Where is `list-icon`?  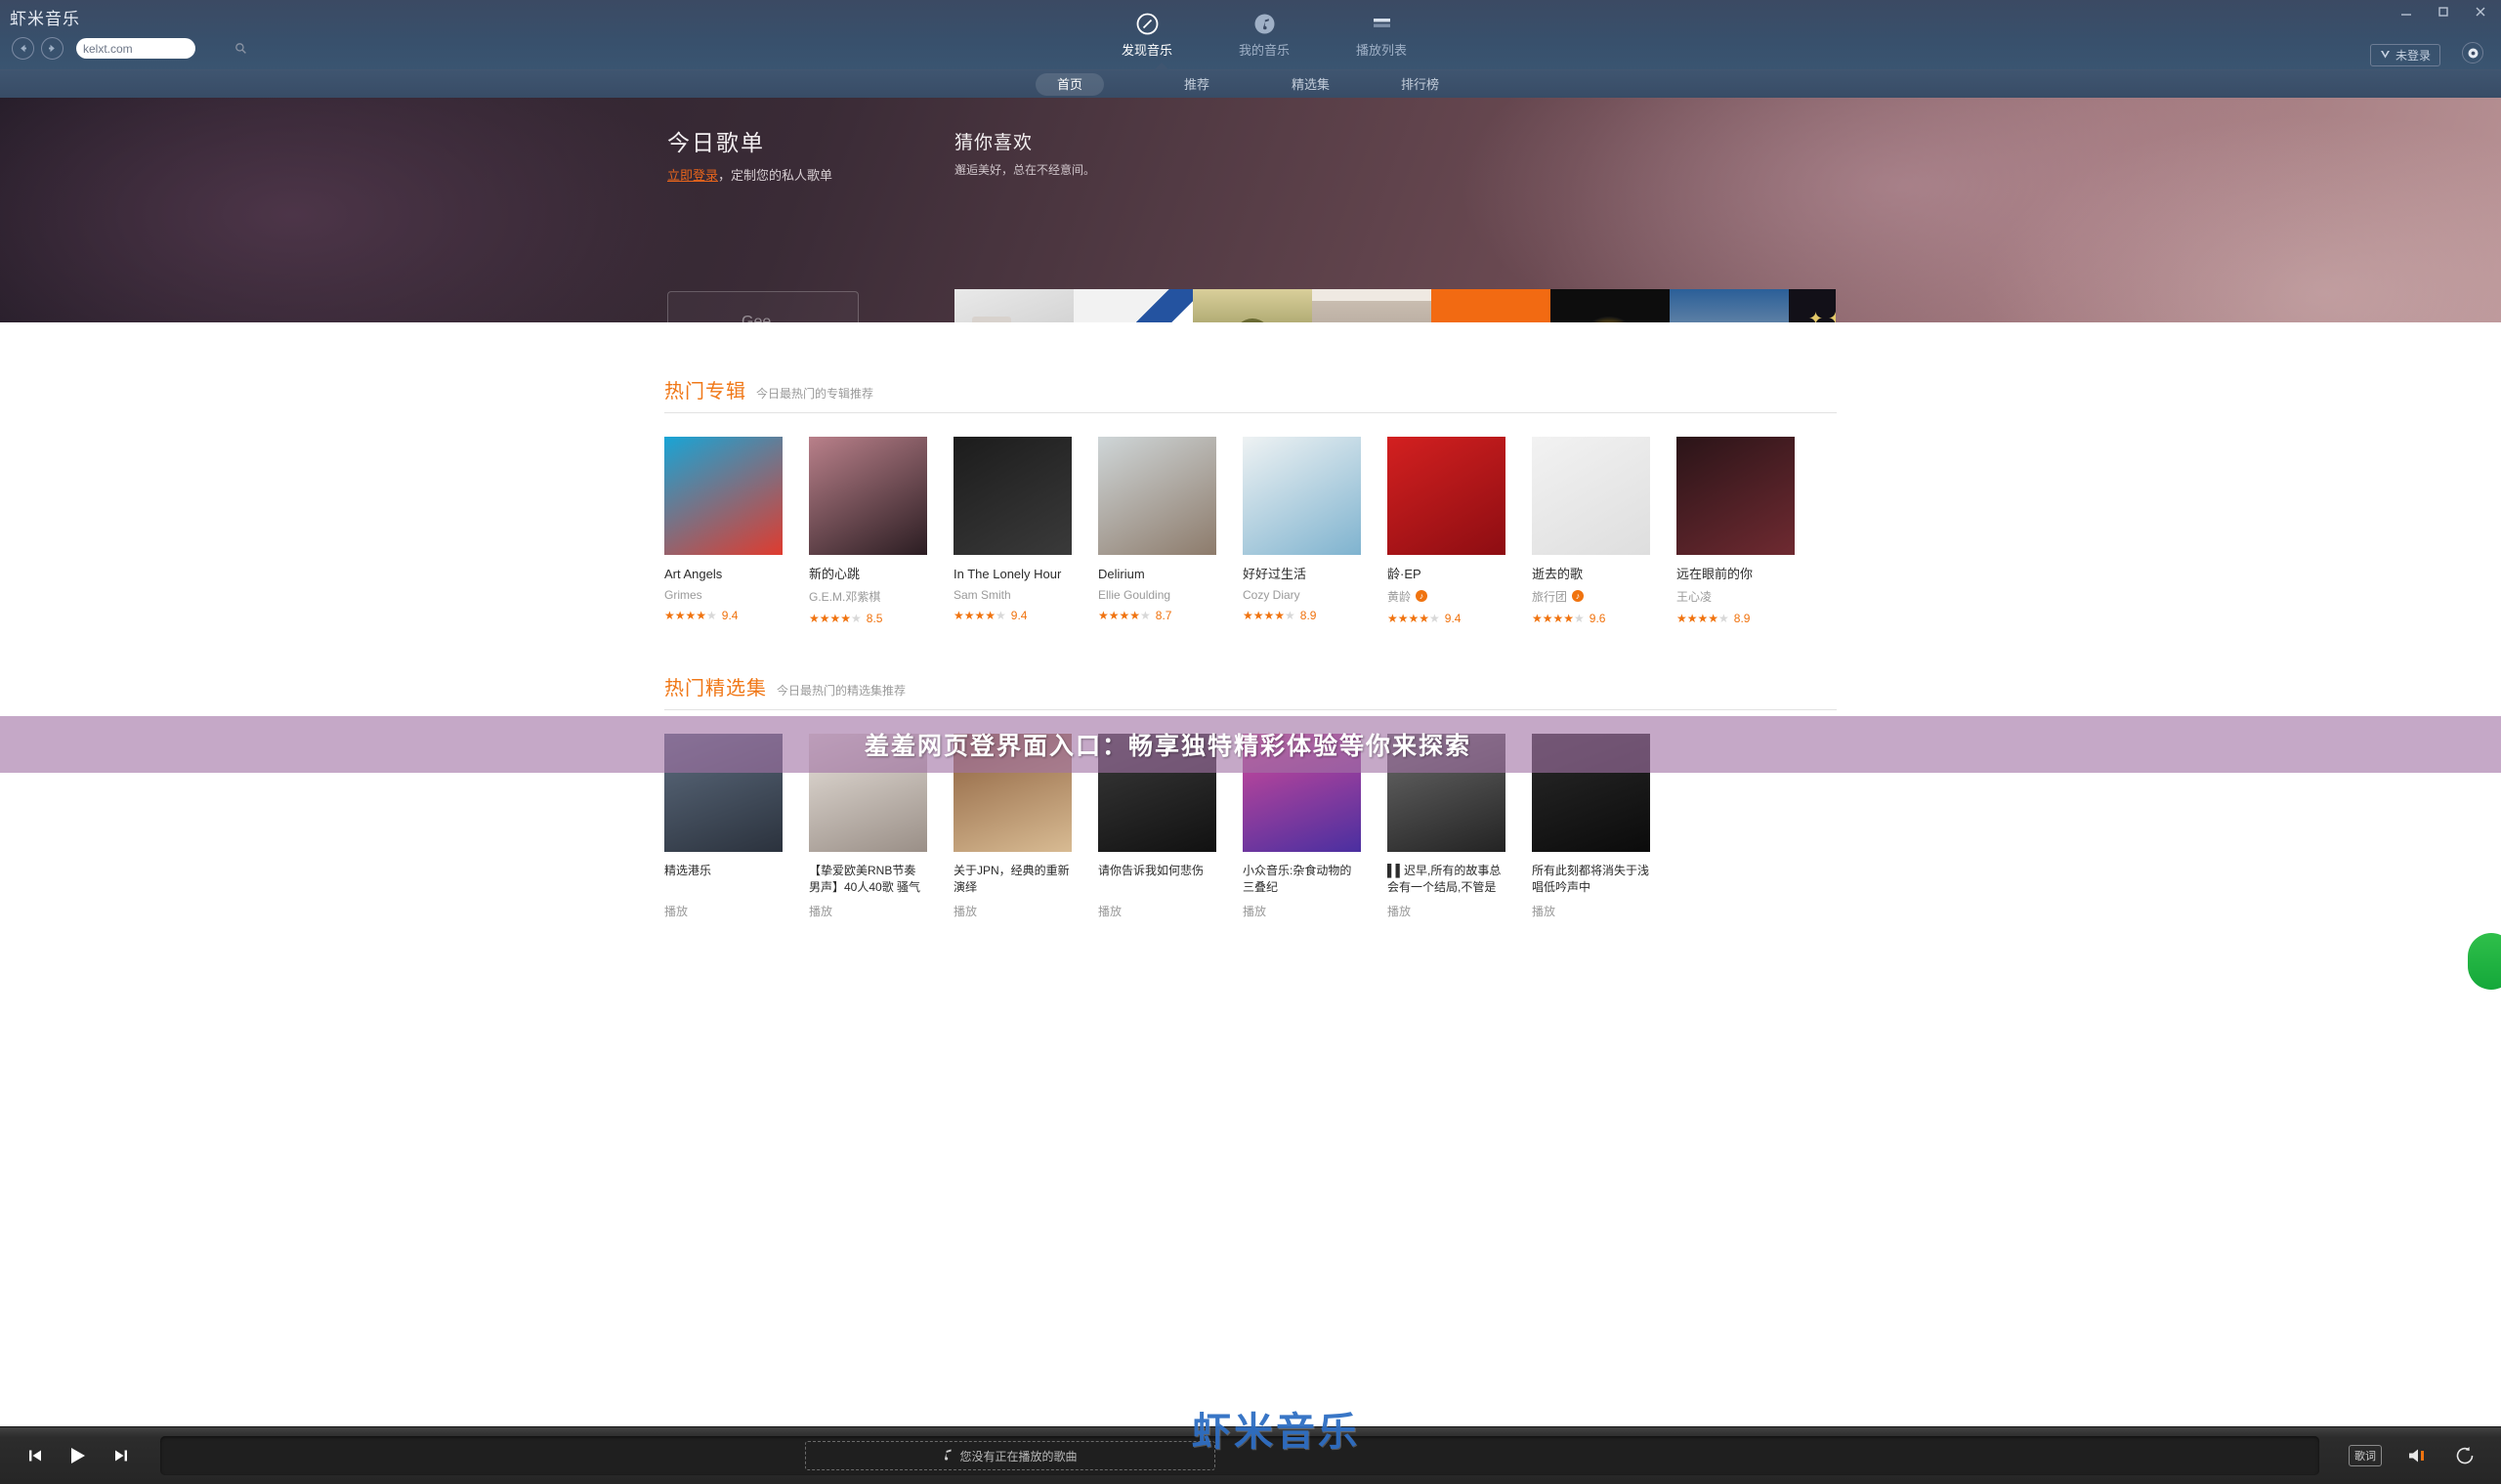
list-icon is located at coordinates (1382, 23).